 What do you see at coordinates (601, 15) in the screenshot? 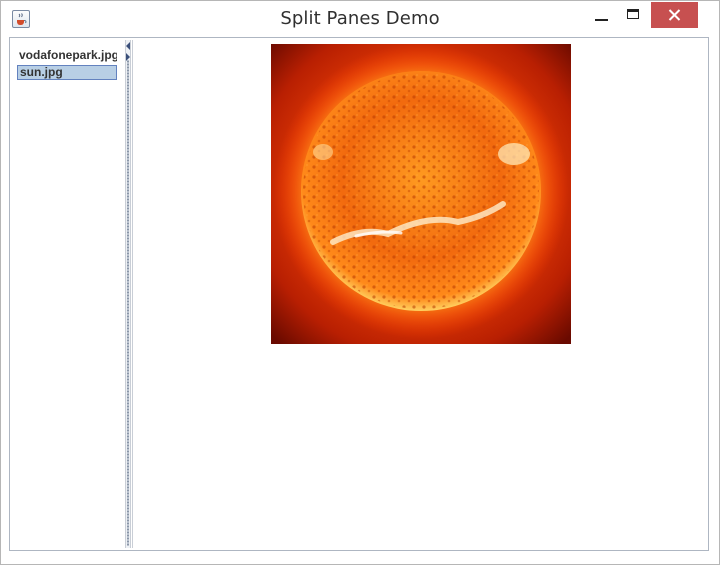
I see `minimize-icon` at bounding box center [601, 15].